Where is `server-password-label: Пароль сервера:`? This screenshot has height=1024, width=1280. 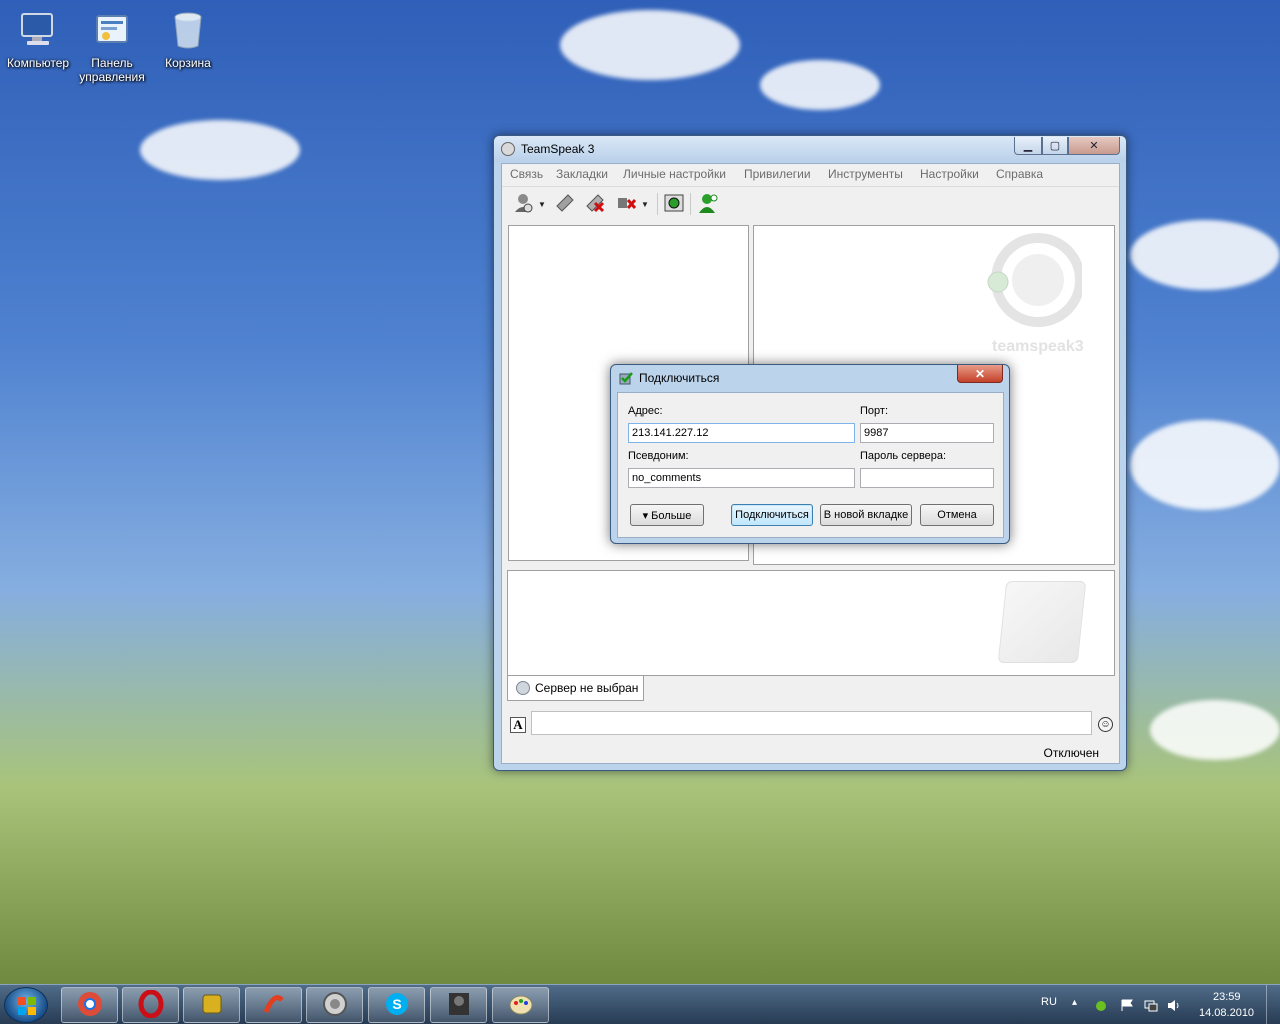 server-password-label: Пароль сервера: is located at coordinates (903, 456).